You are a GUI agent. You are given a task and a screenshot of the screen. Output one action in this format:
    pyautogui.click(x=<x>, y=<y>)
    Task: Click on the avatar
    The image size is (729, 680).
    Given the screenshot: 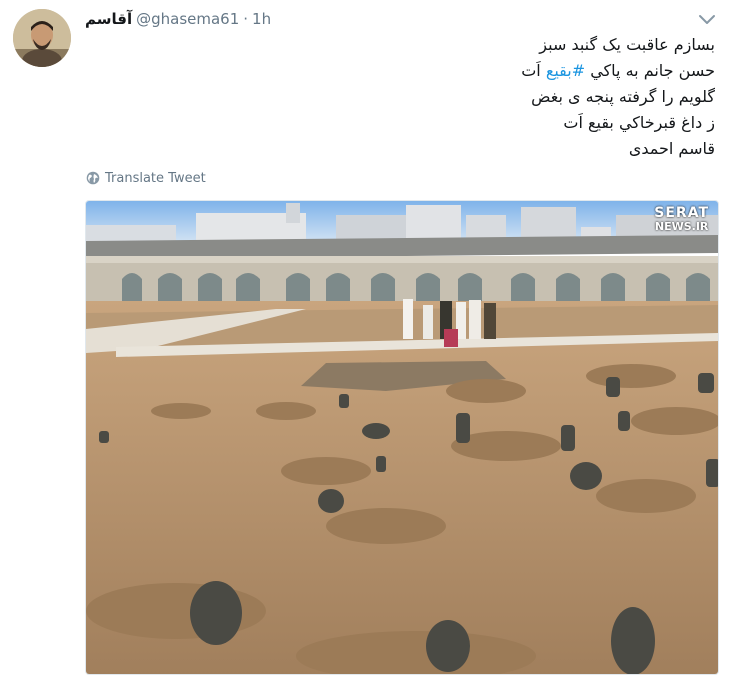 What is the action you would take?
    pyautogui.click(x=42, y=38)
    